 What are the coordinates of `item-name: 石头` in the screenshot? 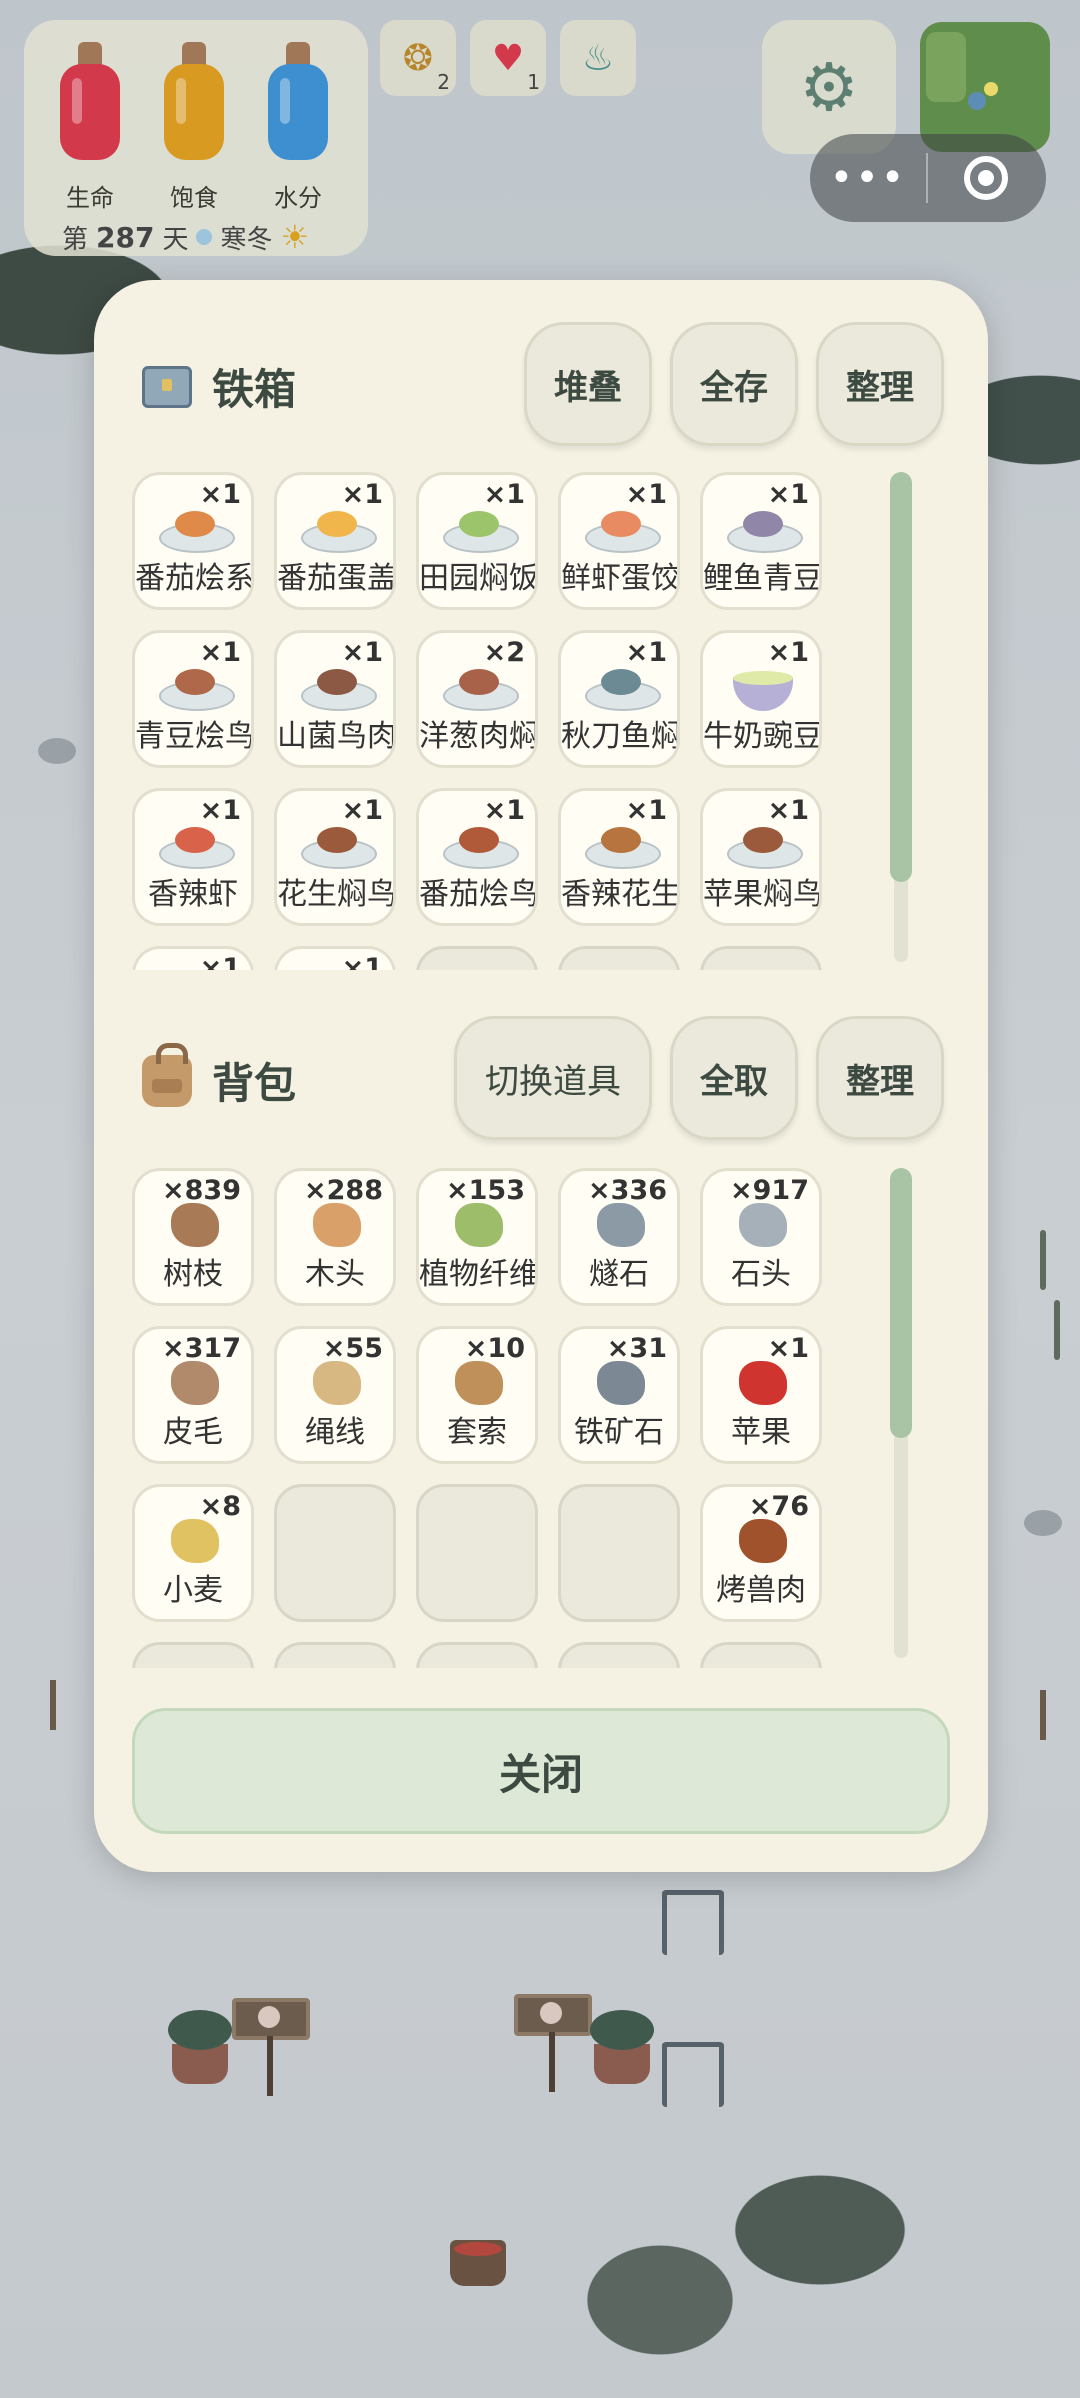 It's located at (761, 1274).